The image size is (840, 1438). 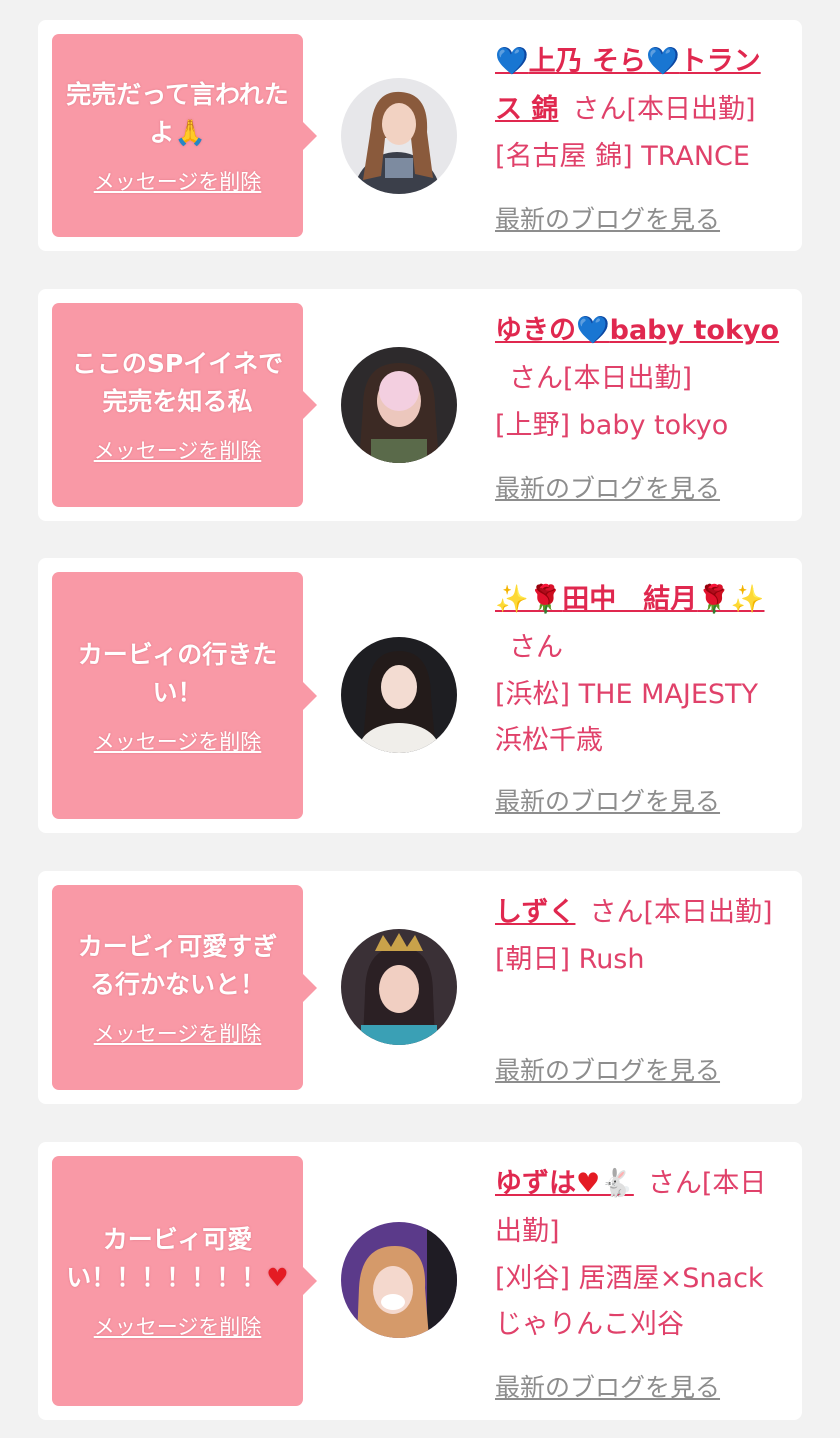 I want to click on shop-name: [朝日] Rush, so click(x=570, y=959).